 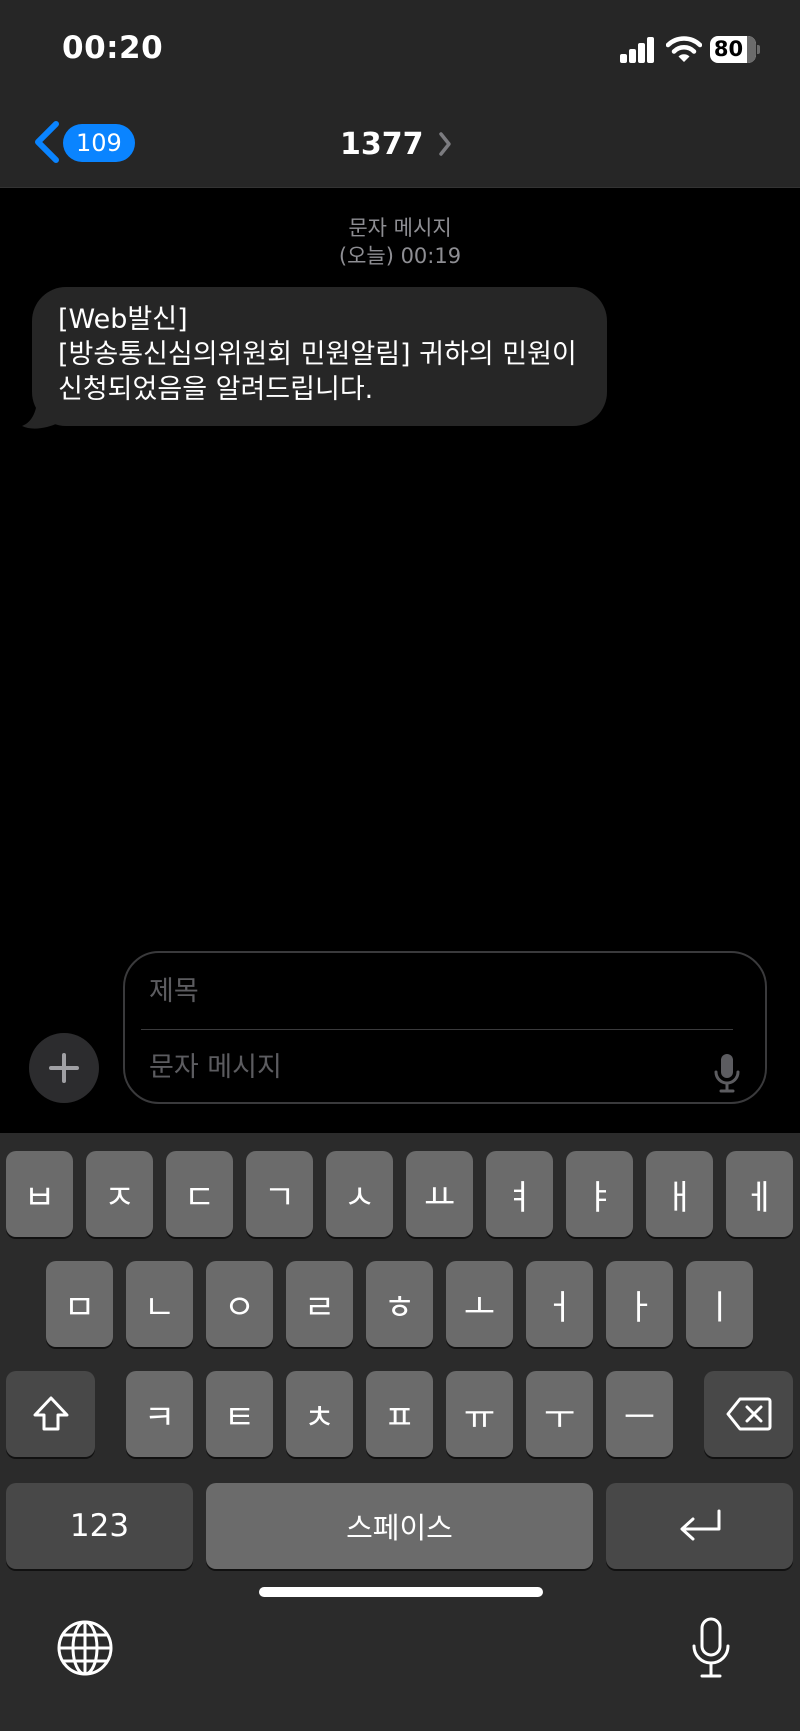 I want to click on key: ㅡ, so click(x=639, y=1414).